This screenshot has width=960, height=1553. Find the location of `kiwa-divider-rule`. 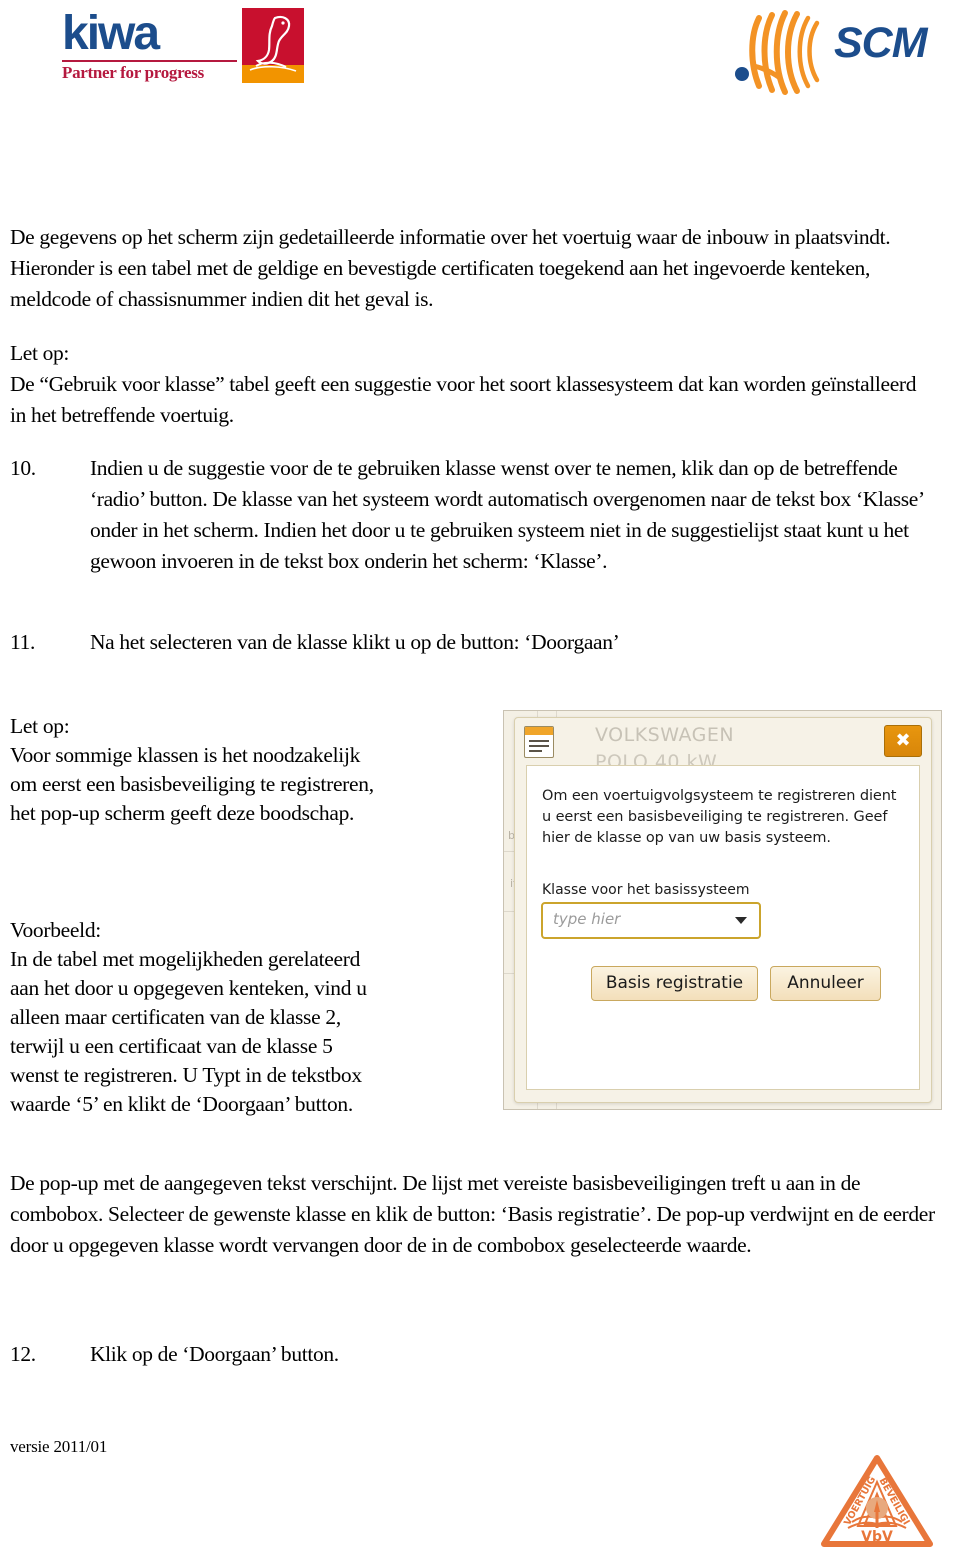

kiwa-divider-rule is located at coordinates (149, 61).